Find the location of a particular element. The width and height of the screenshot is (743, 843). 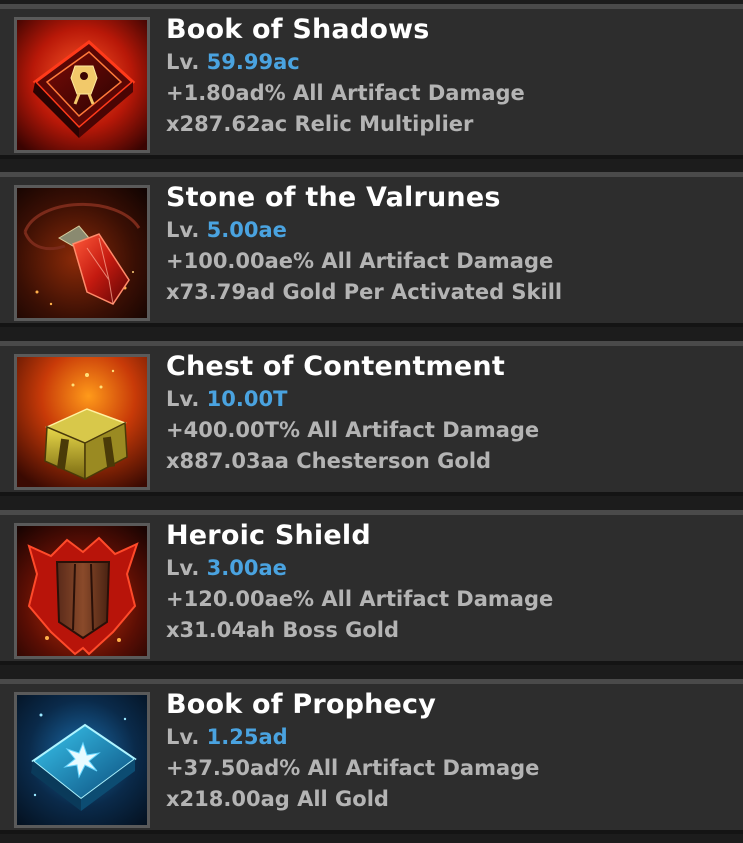

artifact-bonus: x31.04ah Boss Gold is located at coordinates (283, 630).